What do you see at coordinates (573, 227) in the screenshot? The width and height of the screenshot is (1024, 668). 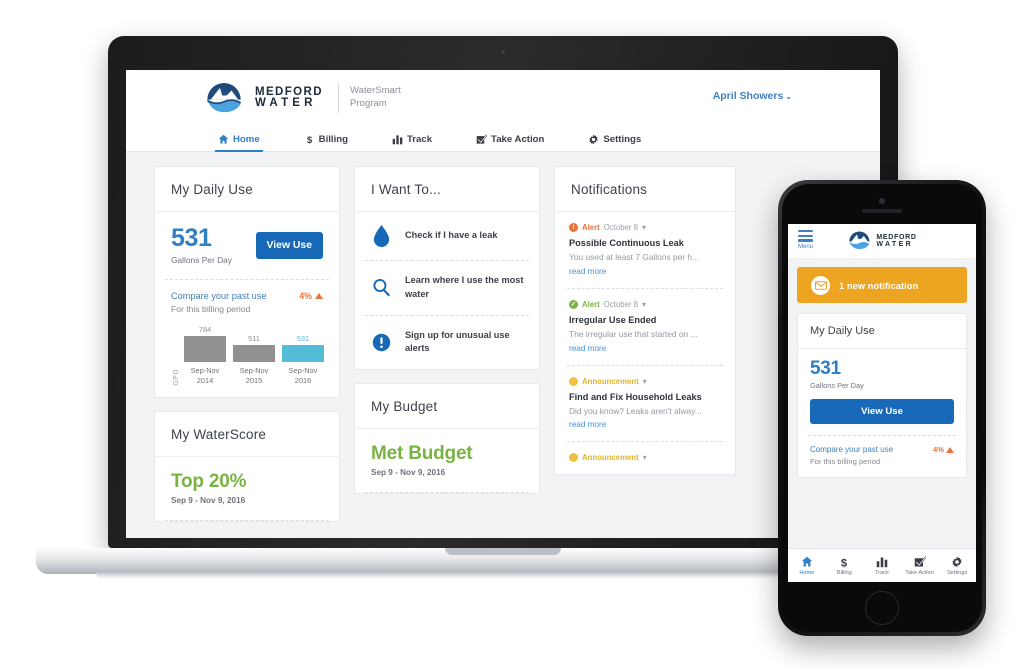 I see `alert-exclamation-icon: !` at bounding box center [573, 227].